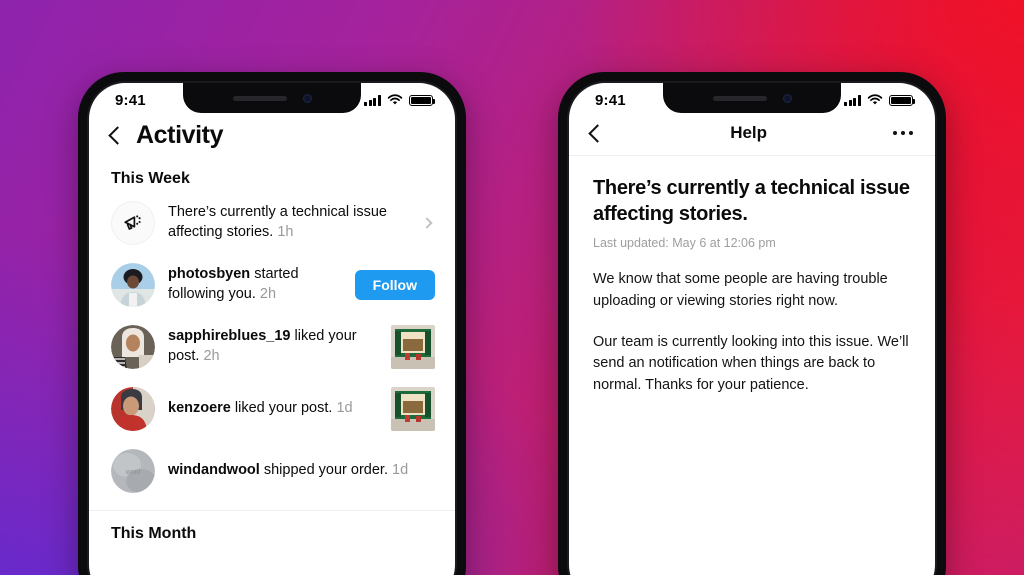 The height and width of the screenshot is (575, 1024). What do you see at coordinates (427, 223) in the screenshot?
I see `chevron-right-icon` at bounding box center [427, 223].